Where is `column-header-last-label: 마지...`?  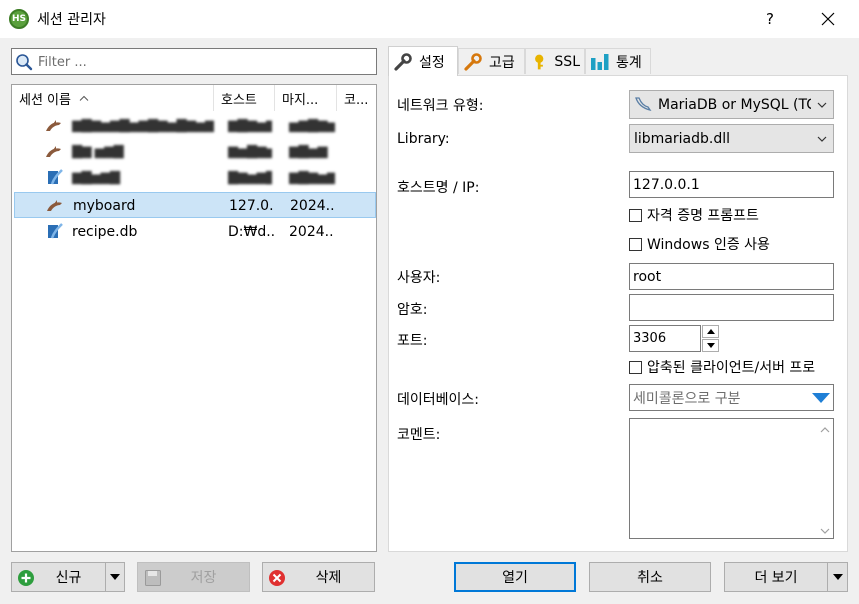 column-header-last-label: 마지... is located at coordinates (300, 100).